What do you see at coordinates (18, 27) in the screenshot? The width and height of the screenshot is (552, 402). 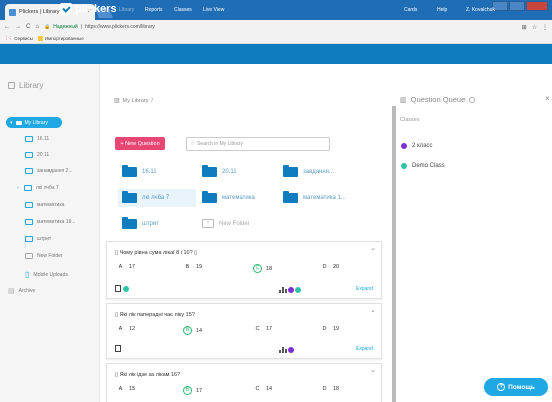 I see `forward-icon: →` at bounding box center [18, 27].